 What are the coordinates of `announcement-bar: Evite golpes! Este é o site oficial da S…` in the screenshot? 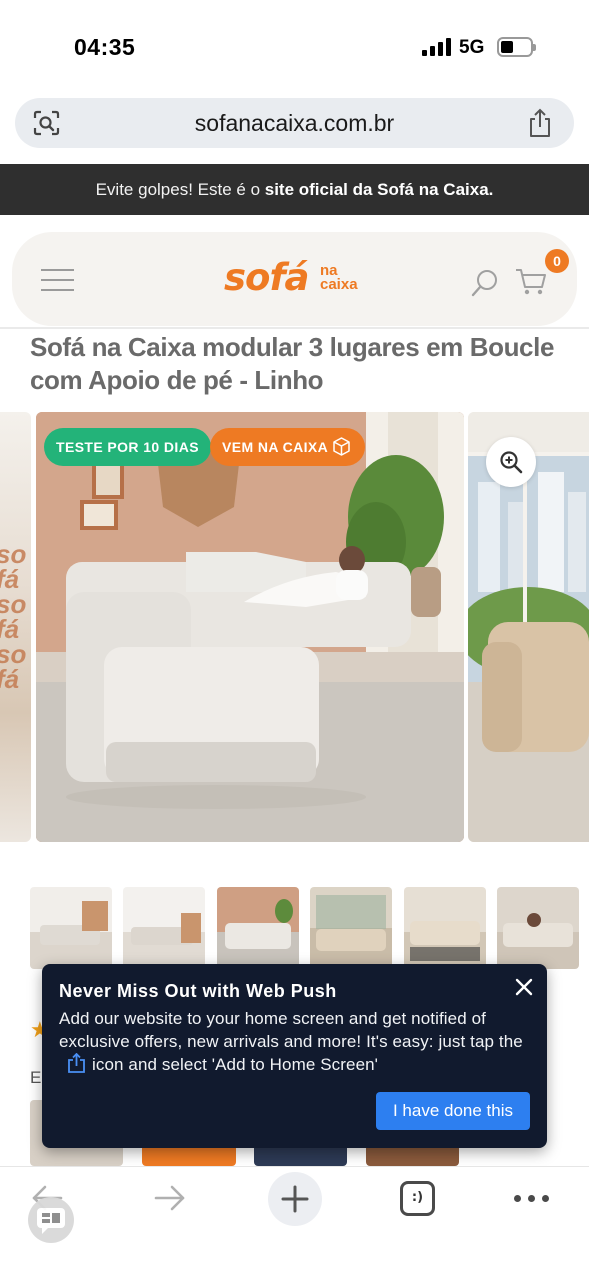 It's located at (294, 189).